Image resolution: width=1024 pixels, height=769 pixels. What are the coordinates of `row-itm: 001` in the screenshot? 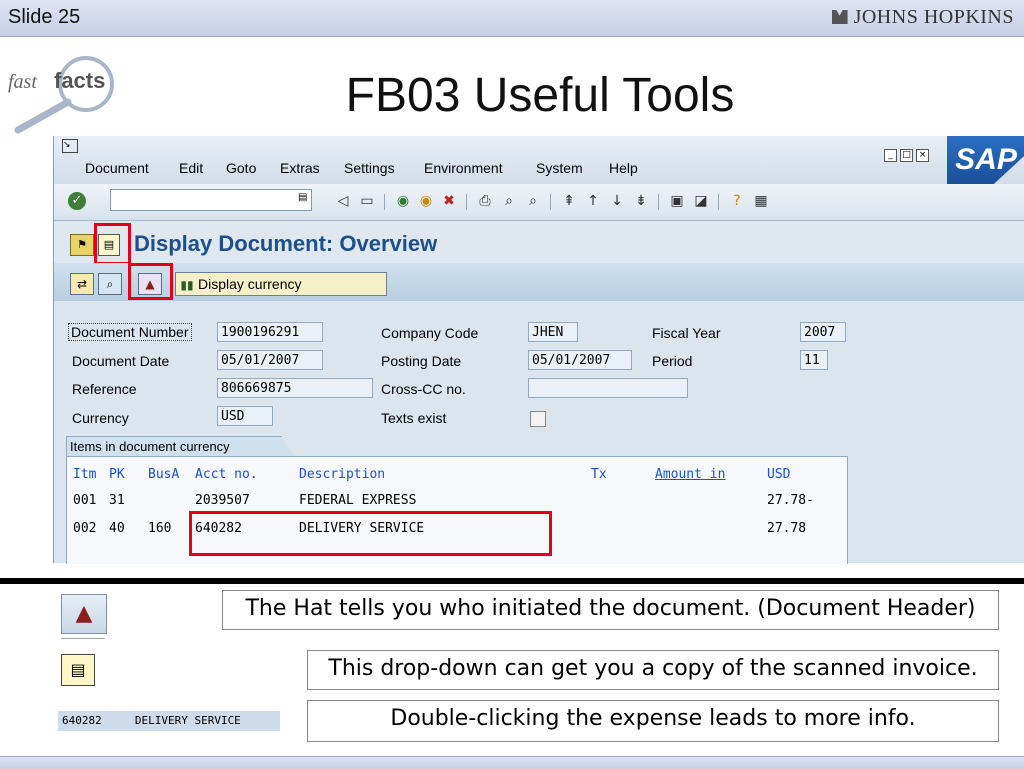 It's located at (85, 500).